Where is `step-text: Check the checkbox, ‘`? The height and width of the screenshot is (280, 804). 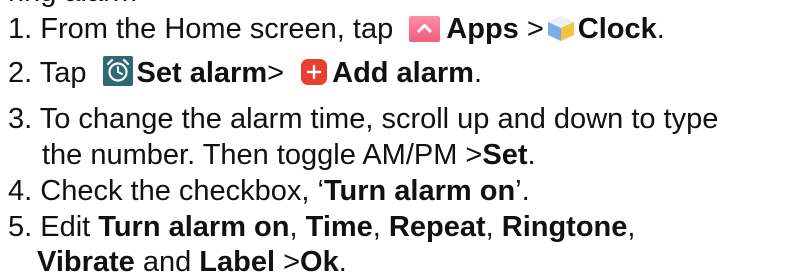
step-text: Check the checkbox, ‘ is located at coordinates (182, 191).